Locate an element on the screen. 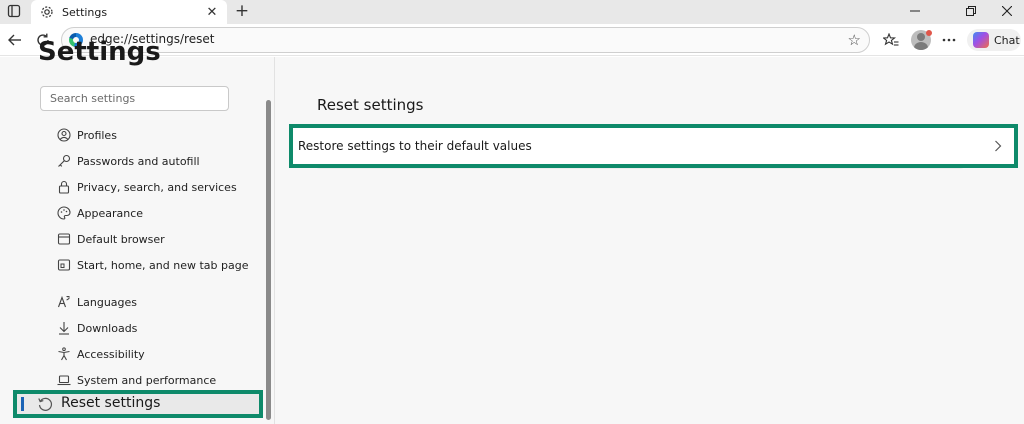 The height and width of the screenshot is (424, 1024). browser-icon is located at coordinates (63, 239).